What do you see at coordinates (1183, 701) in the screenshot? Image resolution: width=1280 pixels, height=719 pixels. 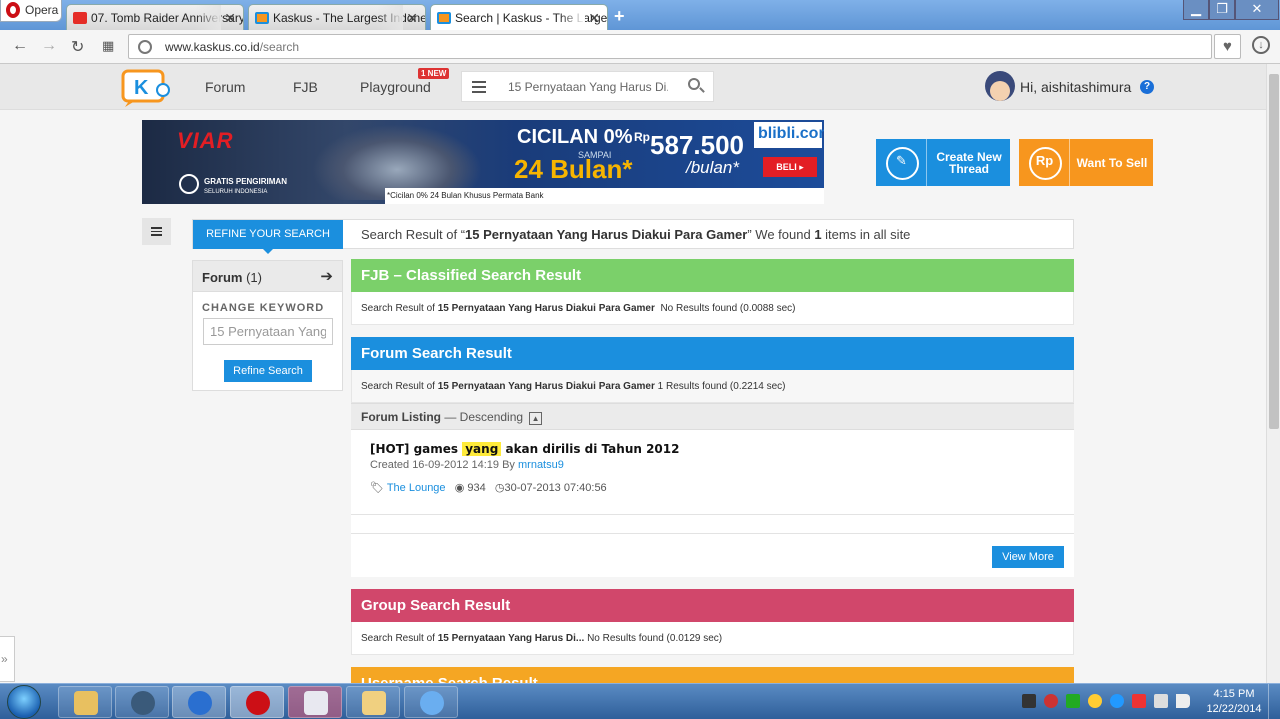 I see `volume-icon` at bounding box center [1183, 701].